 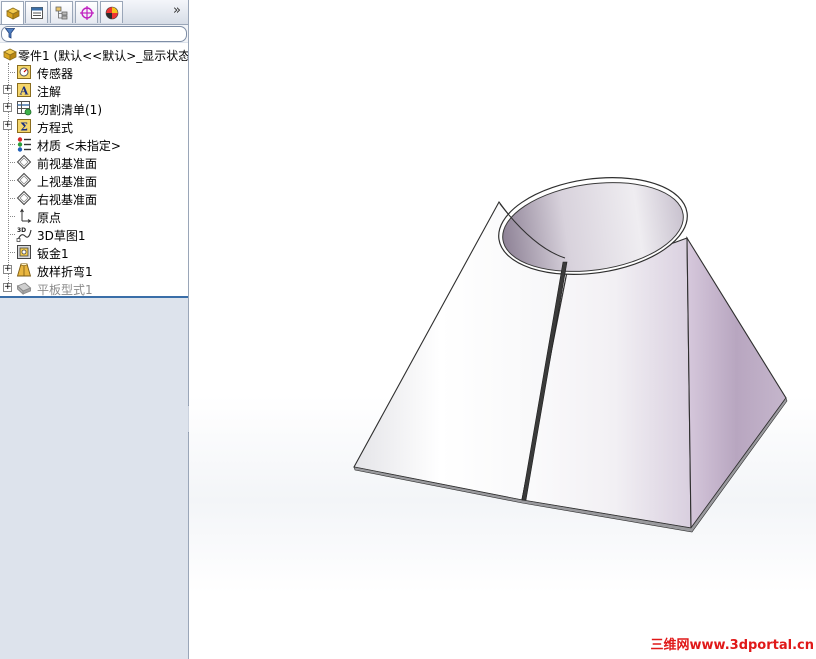 What do you see at coordinates (24, 144) in the screenshot?
I see `material-icon` at bounding box center [24, 144].